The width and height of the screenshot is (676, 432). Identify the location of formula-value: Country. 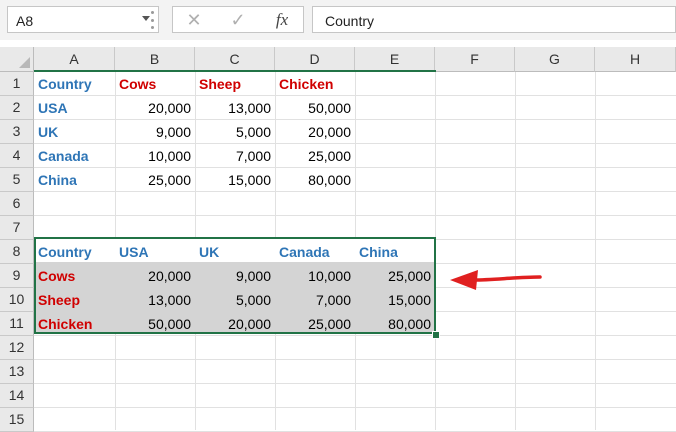
(350, 21).